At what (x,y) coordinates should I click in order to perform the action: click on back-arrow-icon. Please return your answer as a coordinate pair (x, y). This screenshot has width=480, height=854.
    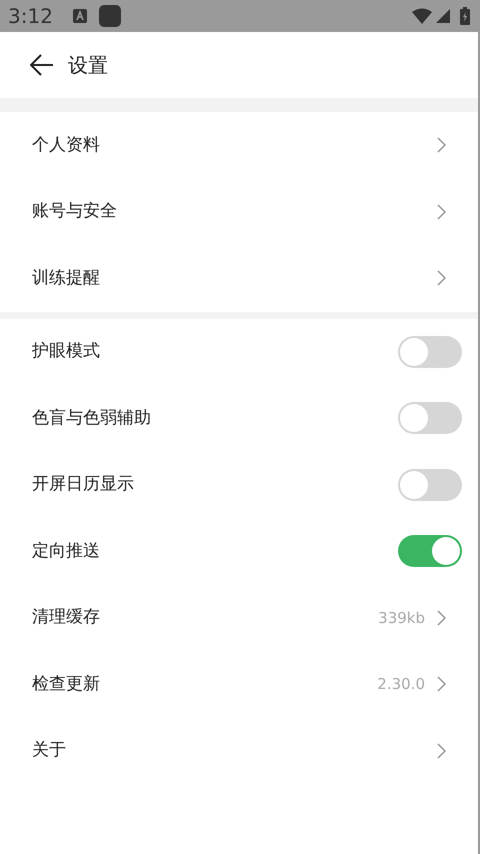
    Looking at the image, I should click on (42, 65).